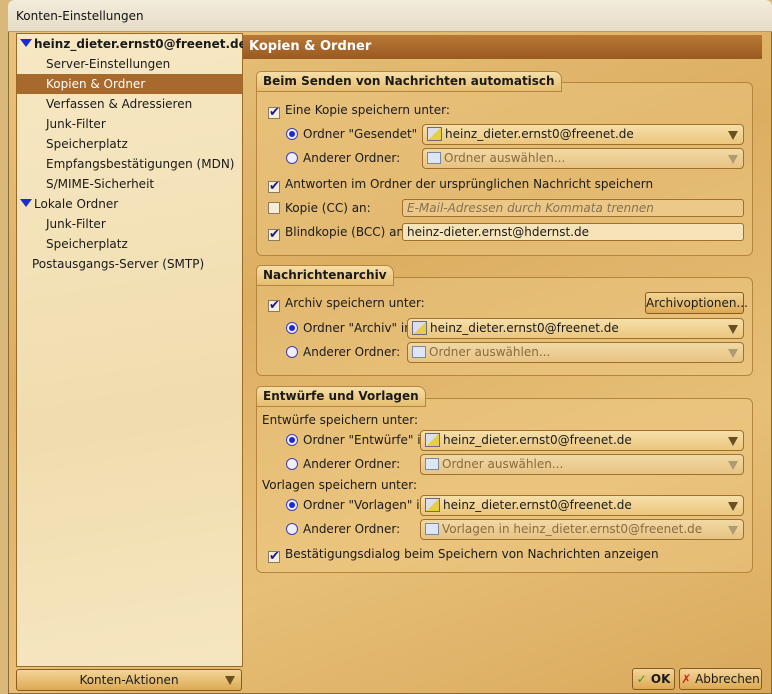 Image resolution: width=772 pixels, height=694 pixels. Describe the element at coordinates (368, 440) in the screenshot. I see `drafts-radio-label: Ordner "Entwürfe" in:` at that location.